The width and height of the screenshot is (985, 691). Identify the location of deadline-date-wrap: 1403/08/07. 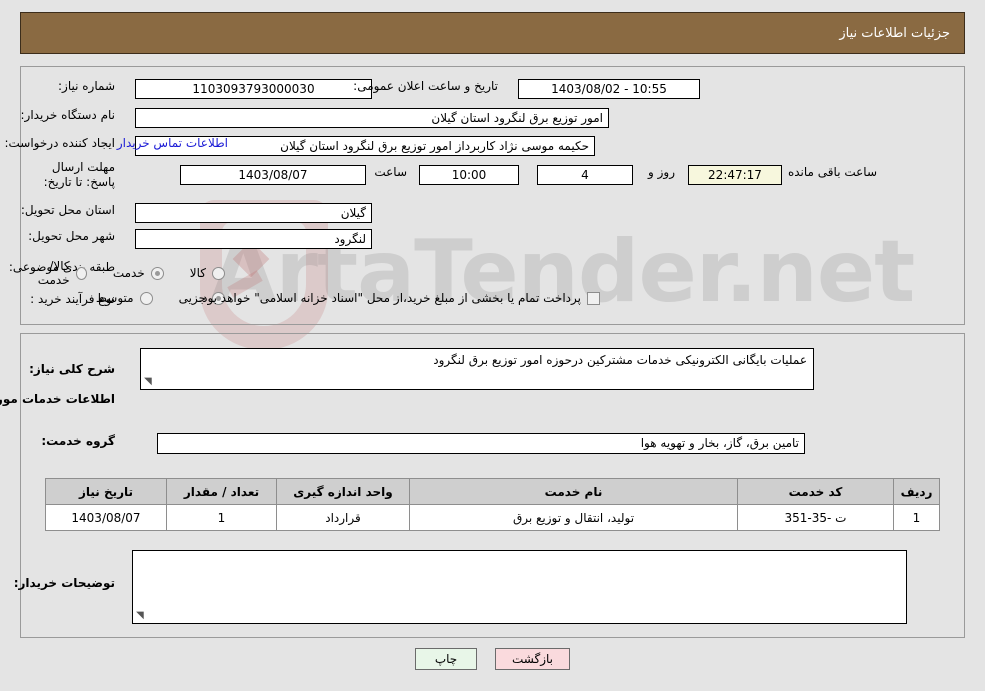
(273, 175).